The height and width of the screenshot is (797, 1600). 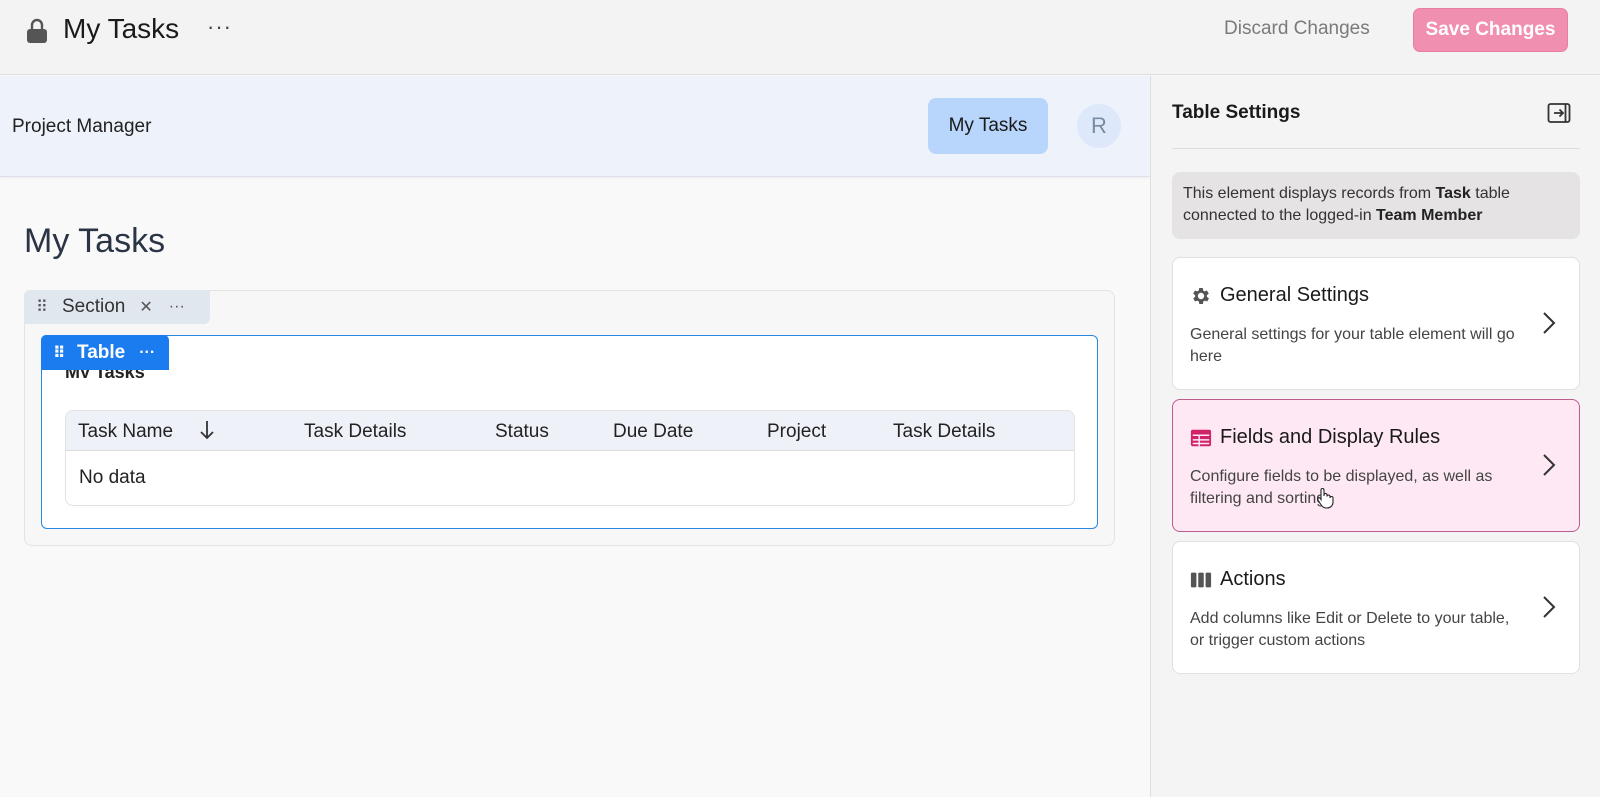 What do you see at coordinates (653, 432) in the screenshot?
I see `column-header: Due Date` at bounding box center [653, 432].